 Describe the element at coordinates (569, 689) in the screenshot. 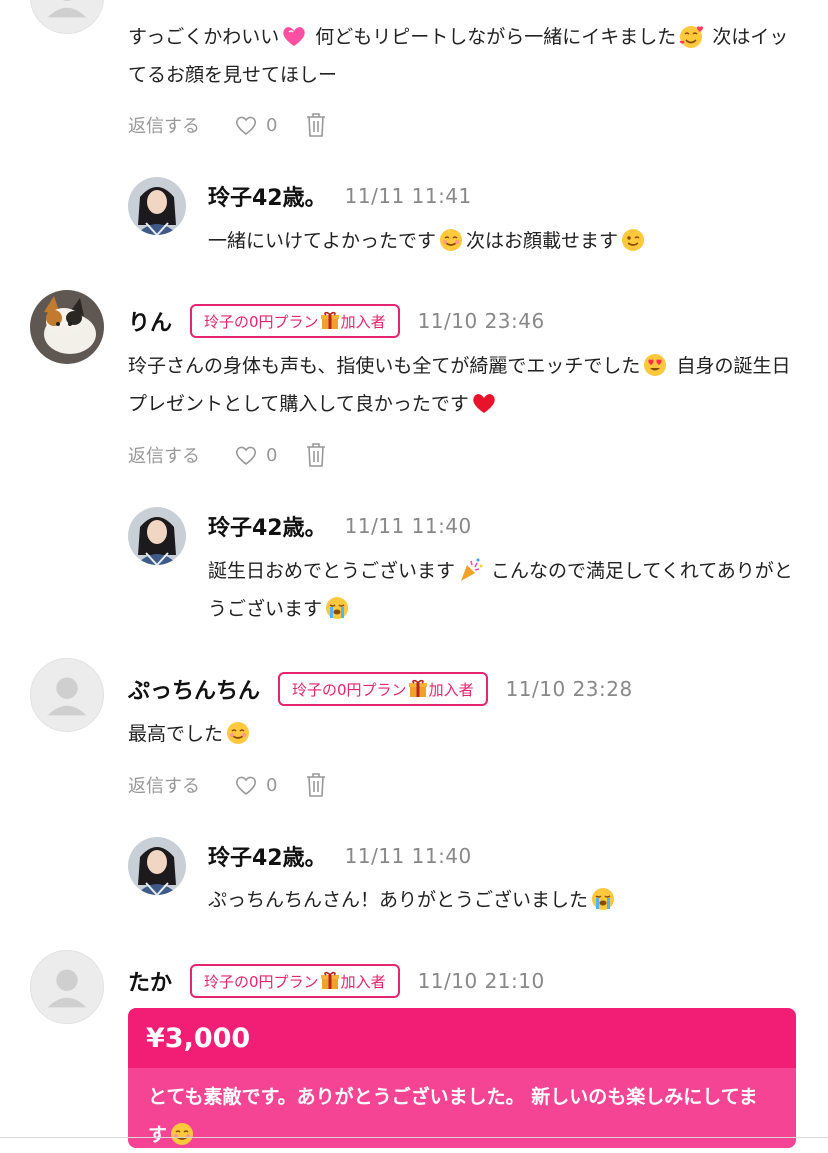

I see `comment-timestamp: 11/10 23:28` at that location.